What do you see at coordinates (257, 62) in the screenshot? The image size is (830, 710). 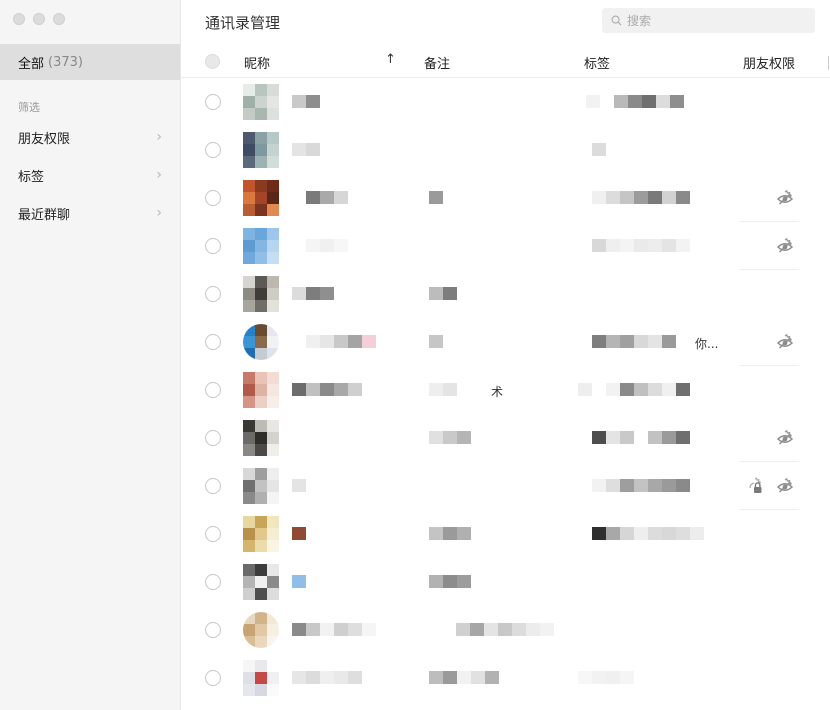 I see `column-header-nickname: 昵称` at bounding box center [257, 62].